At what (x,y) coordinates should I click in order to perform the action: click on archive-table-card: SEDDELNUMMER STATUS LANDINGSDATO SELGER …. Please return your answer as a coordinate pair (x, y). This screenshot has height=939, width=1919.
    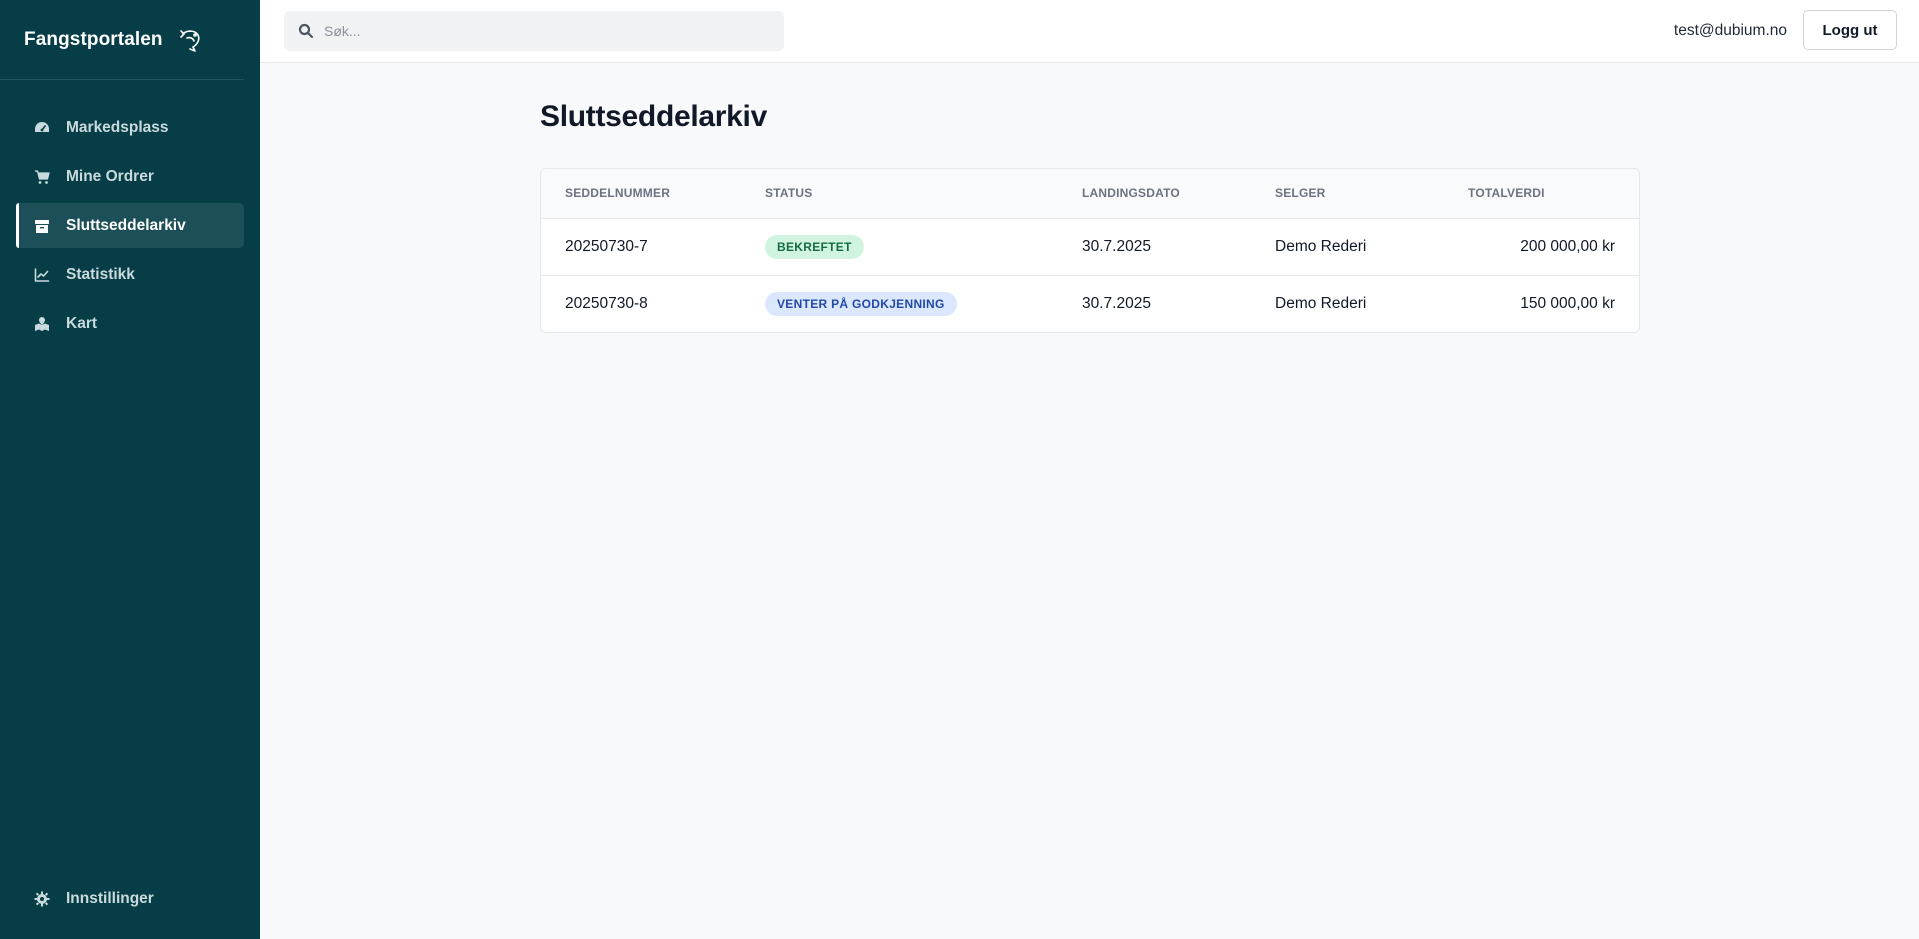
    Looking at the image, I should click on (1090, 250).